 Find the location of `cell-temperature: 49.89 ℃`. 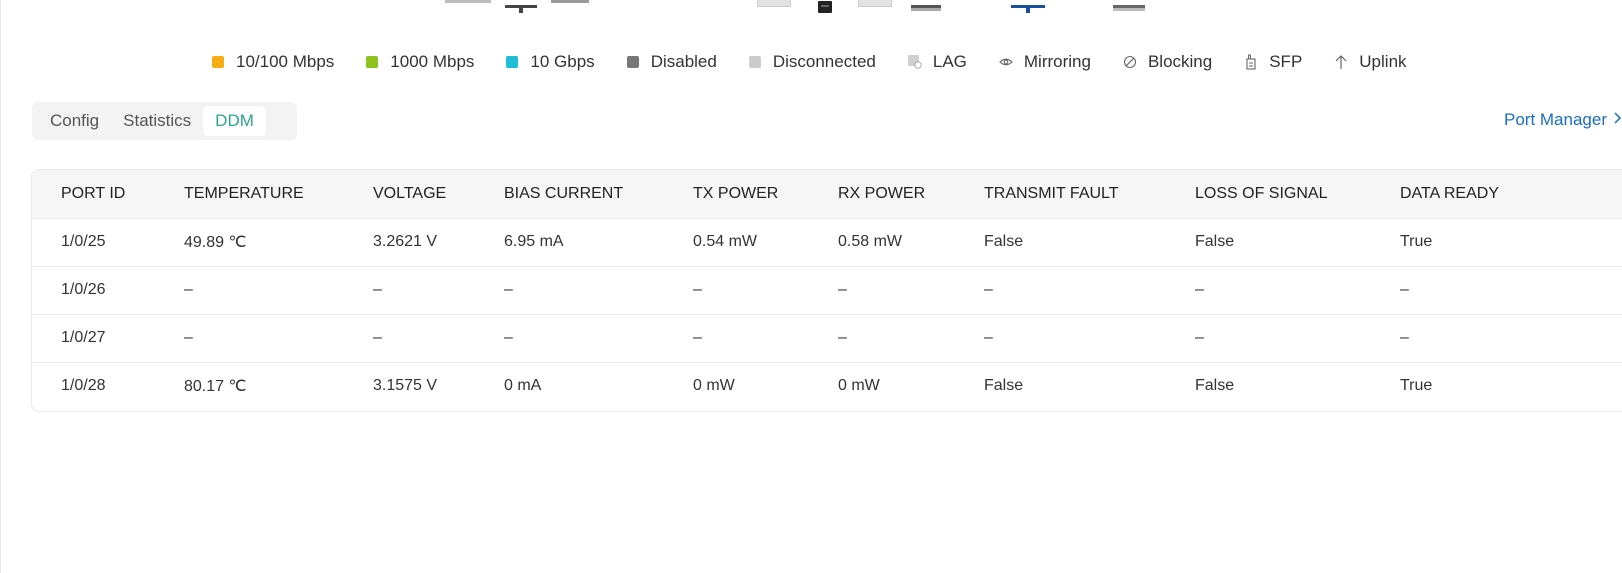

cell-temperature: 49.89 ℃ is located at coordinates (215, 242).